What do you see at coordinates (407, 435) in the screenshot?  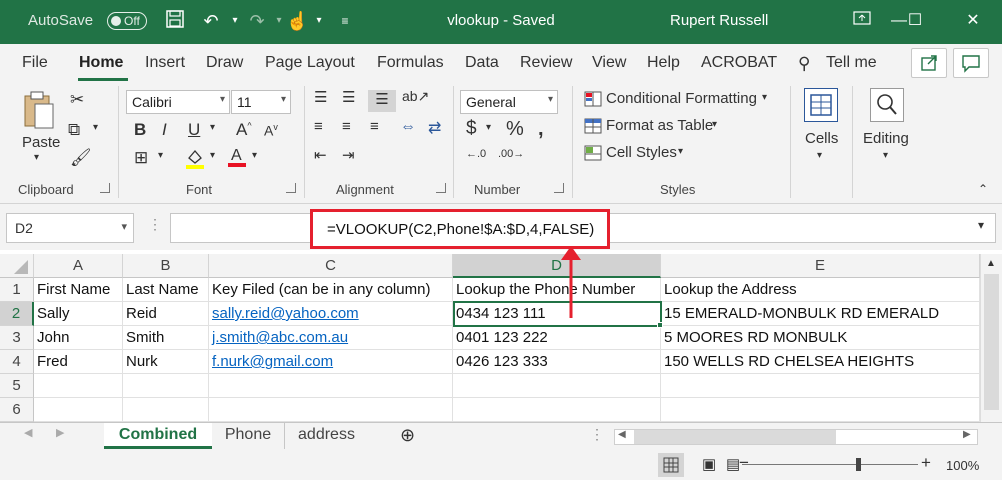 I see `add-sheet-icon: ⊕` at bounding box center [407, 435].